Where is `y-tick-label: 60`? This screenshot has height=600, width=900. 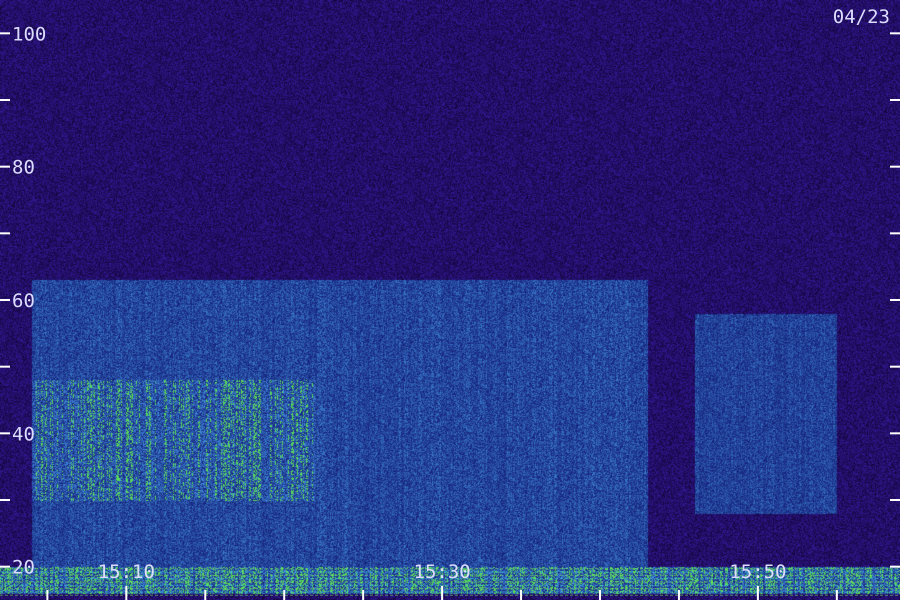 y-tick-label: 60 is located at coordinates (23, 301).